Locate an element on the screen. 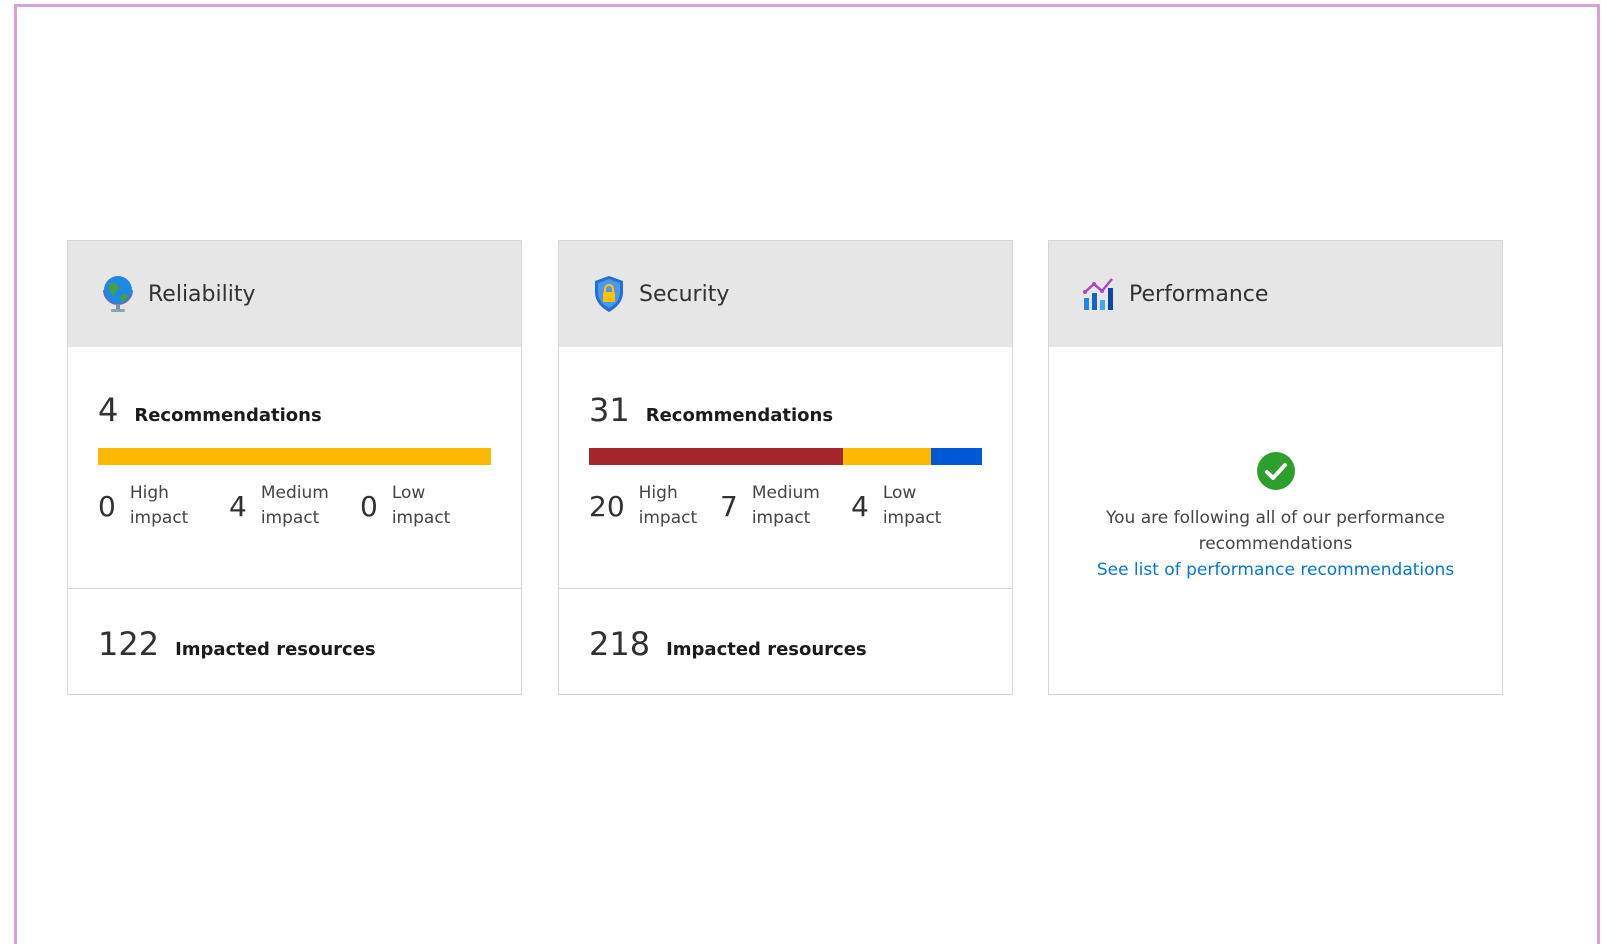  security-impacted-resources: 218 Impacted resources is located at coordinates (728, 644).